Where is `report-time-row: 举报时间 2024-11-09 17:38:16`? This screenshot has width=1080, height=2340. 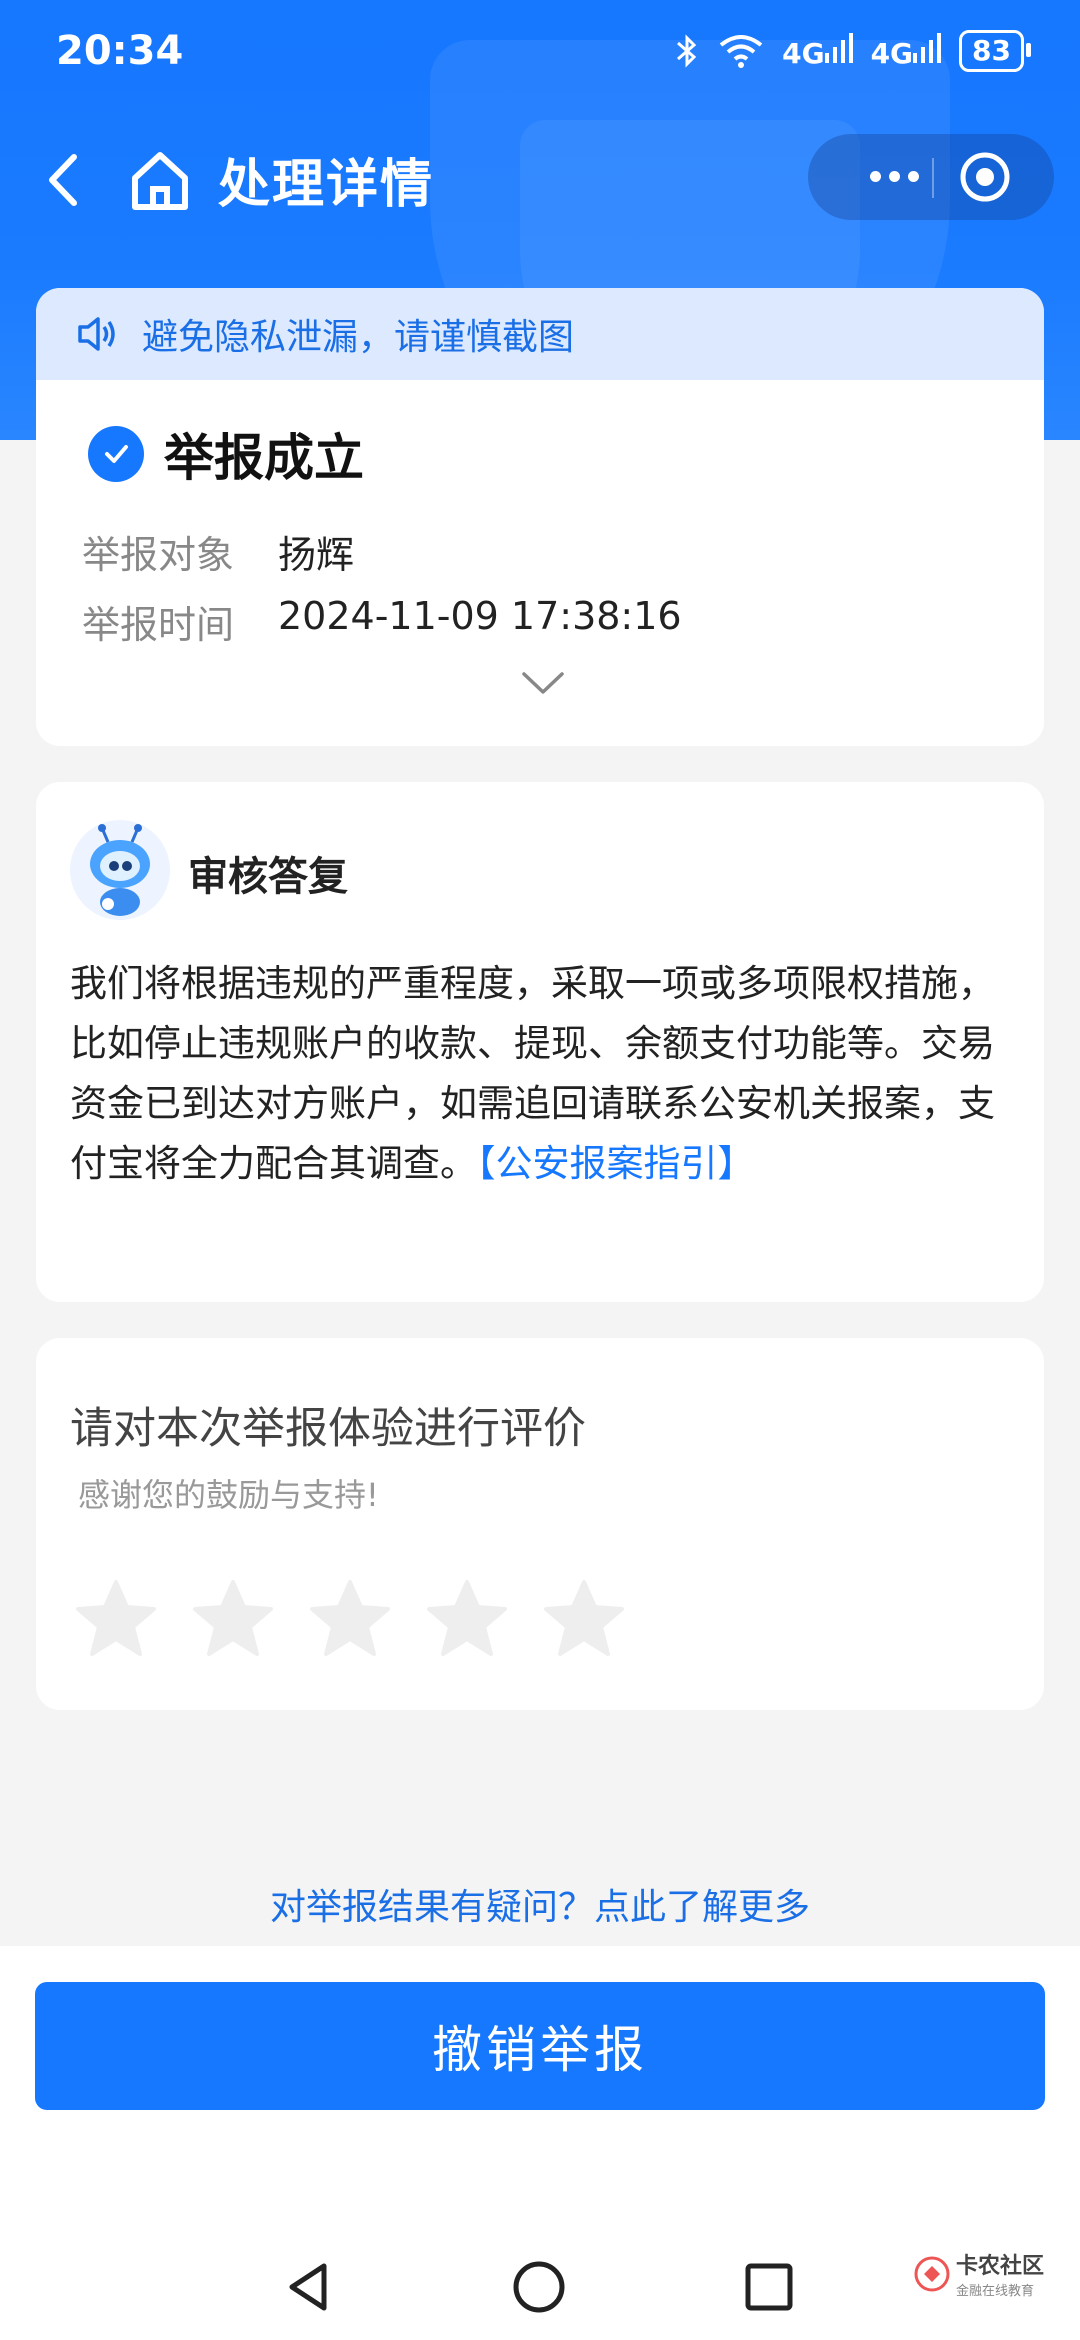
report-time-row: 举报时间 2024-11-09 17:38:16 is located at coordinates (382, 621).